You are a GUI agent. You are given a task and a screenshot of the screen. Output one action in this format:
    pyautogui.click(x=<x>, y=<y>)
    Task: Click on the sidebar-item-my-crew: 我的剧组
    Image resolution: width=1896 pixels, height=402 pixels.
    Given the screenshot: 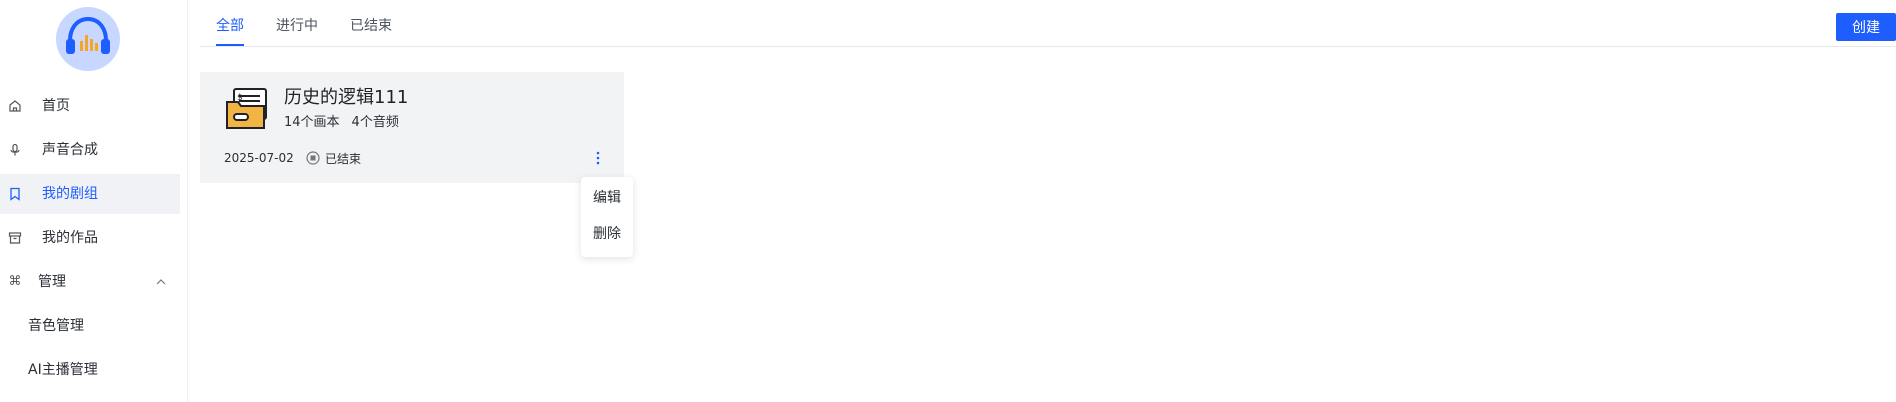 What is the action you would take?
    pyautogui.click(x=90, y=194)
    